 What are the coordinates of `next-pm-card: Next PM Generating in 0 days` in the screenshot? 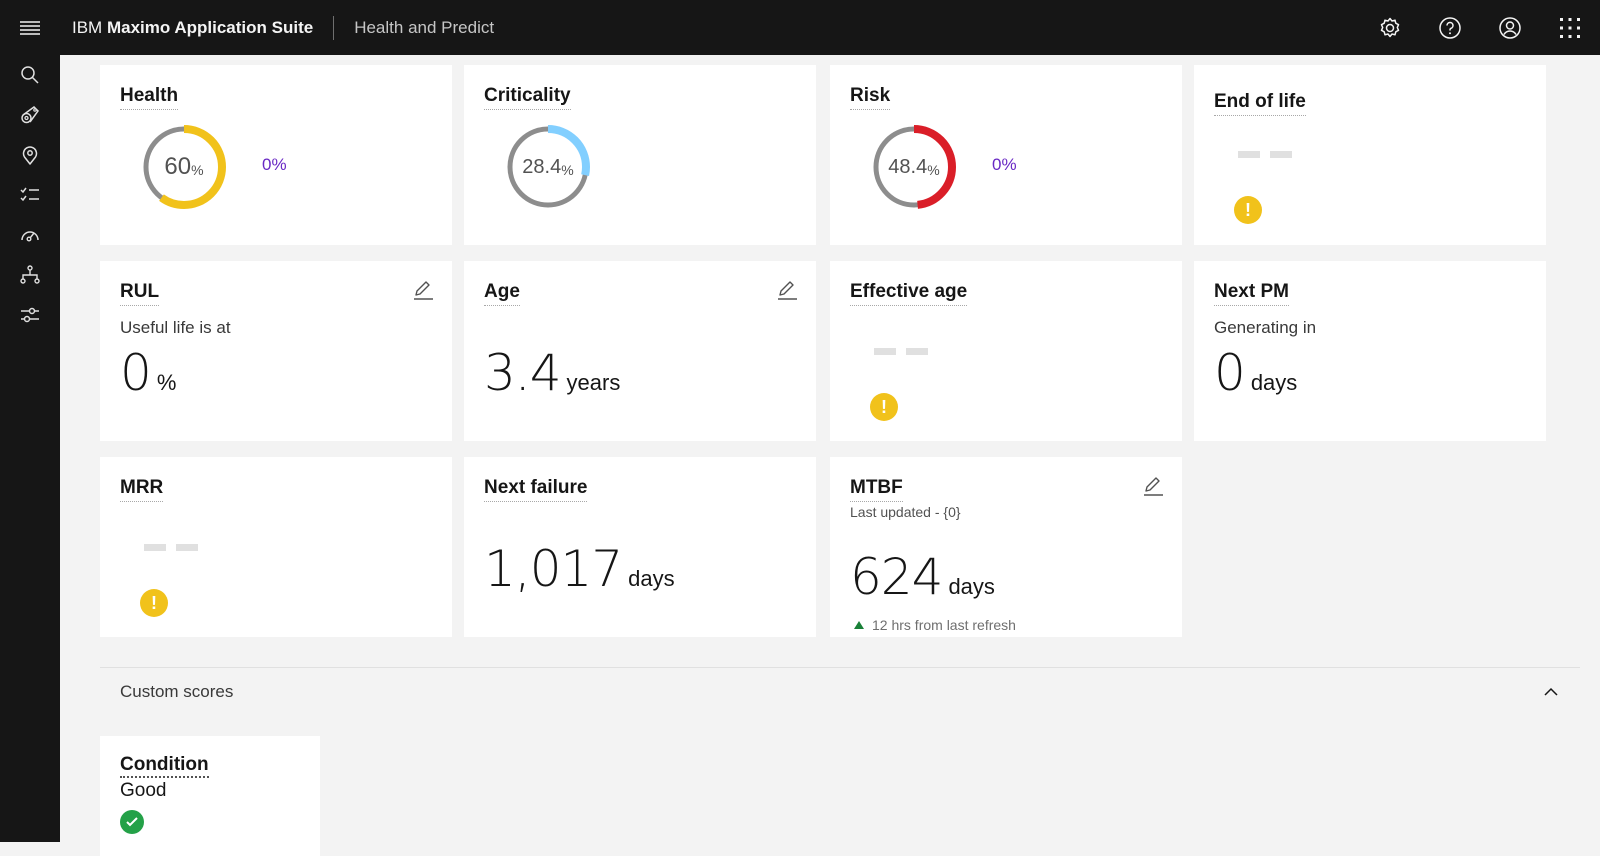 It's located at (1370, 351).